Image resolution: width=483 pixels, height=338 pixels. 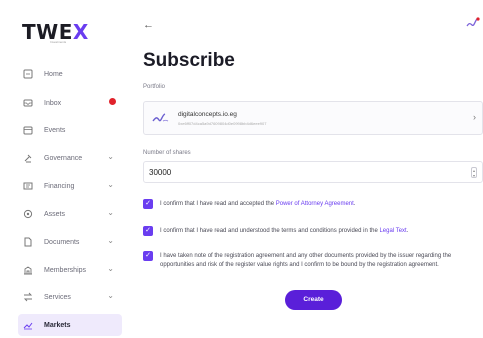 What do you see at coordinates (189, 60) in the screenshot?
I see `page-title: Subscribe` at bounding box center [189, 60].